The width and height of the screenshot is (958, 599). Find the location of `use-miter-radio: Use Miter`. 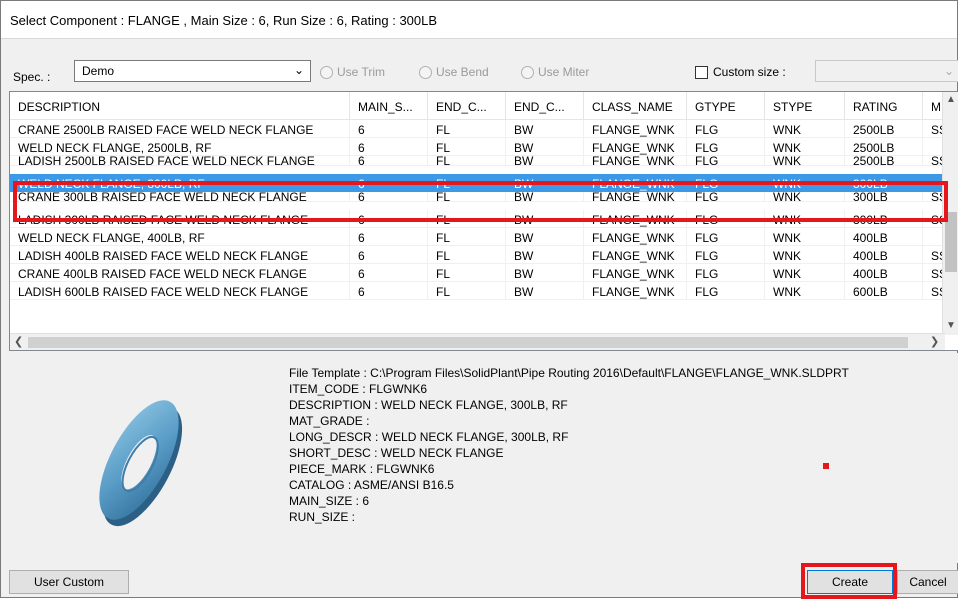

use-miter-radio: Use Miter is located at coordinates (555, 72).